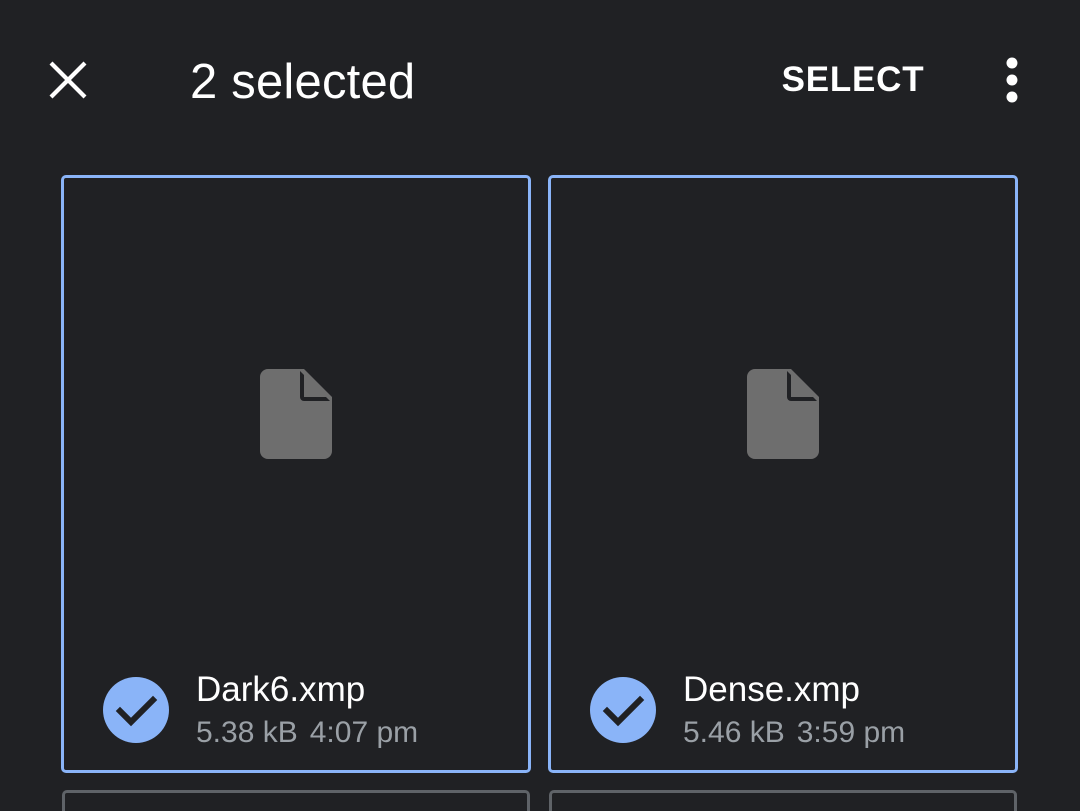 The image size is (1080, 811). What do you see at coordinates (734, 732) in the screenshot?
I see `file-size: 5.46 kB` at bounding box center [734, 732].